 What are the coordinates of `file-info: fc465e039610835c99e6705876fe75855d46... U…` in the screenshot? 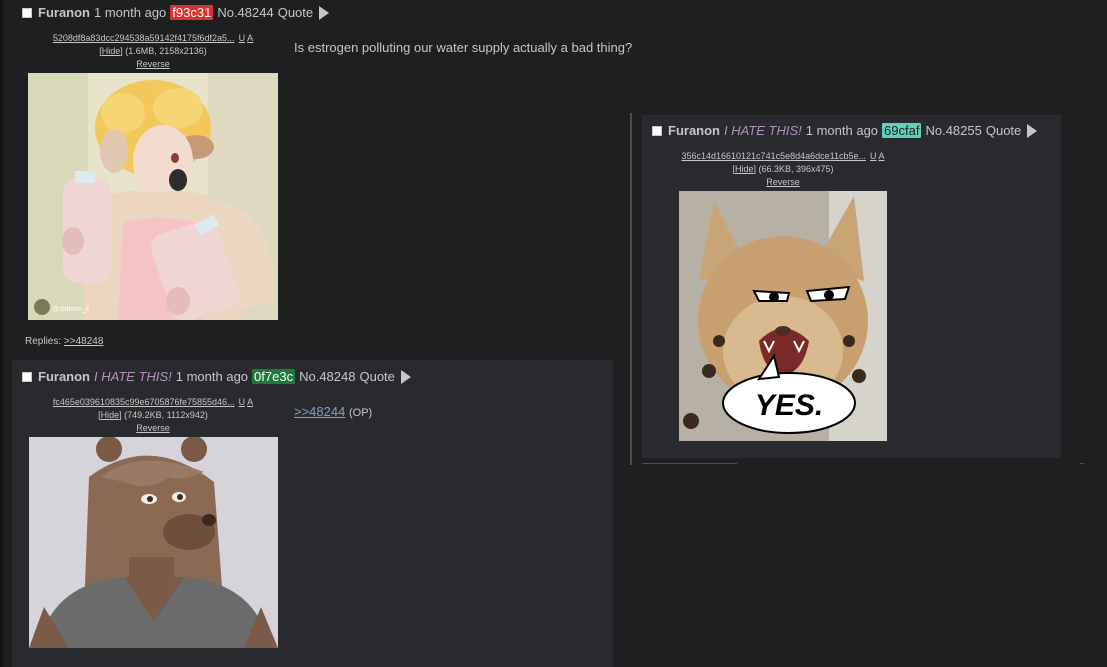 It's located at (153, 415).